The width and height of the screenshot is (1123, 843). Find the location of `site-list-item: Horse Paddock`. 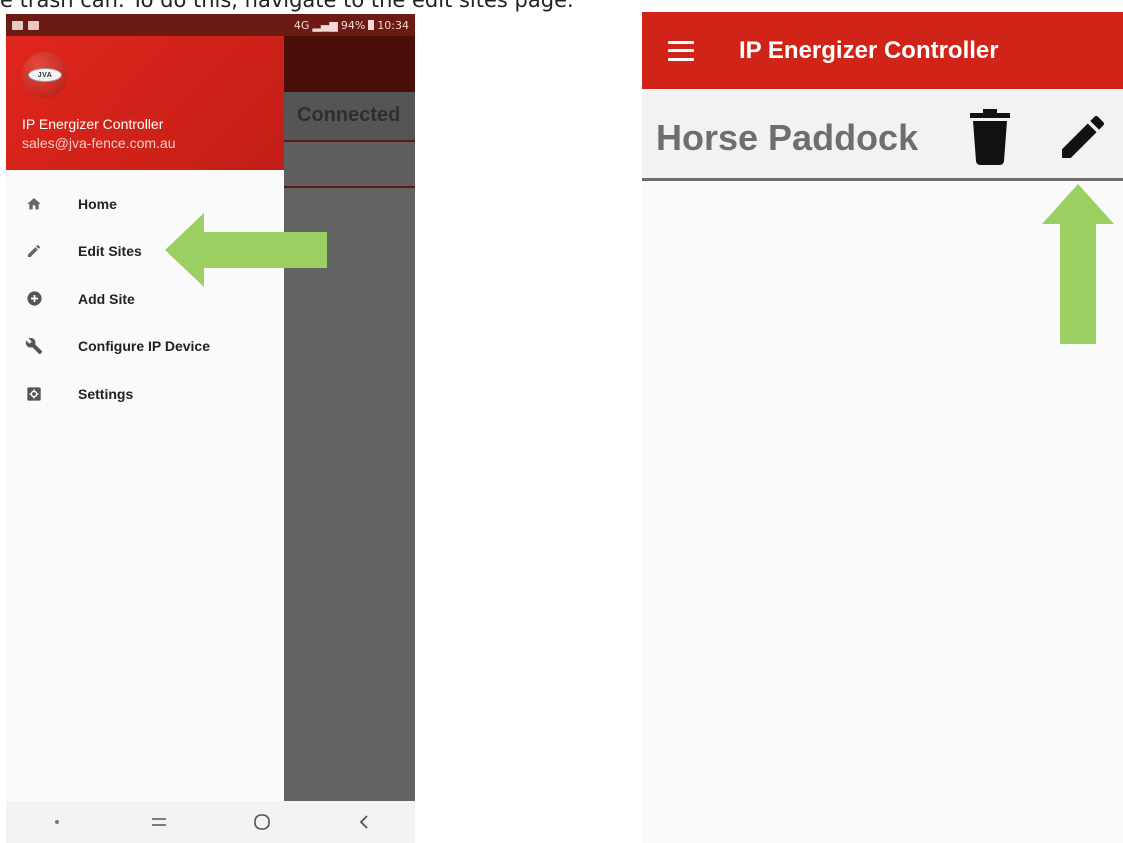

site-list-item: Horse Paddock is located at coordinates (882, 135).